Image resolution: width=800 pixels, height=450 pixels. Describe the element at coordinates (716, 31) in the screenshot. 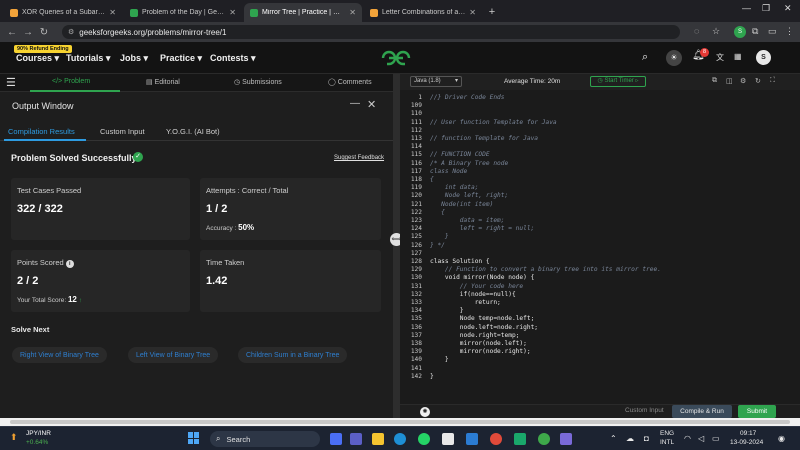

I see `bookmark-star-icon: ☆` at that location.